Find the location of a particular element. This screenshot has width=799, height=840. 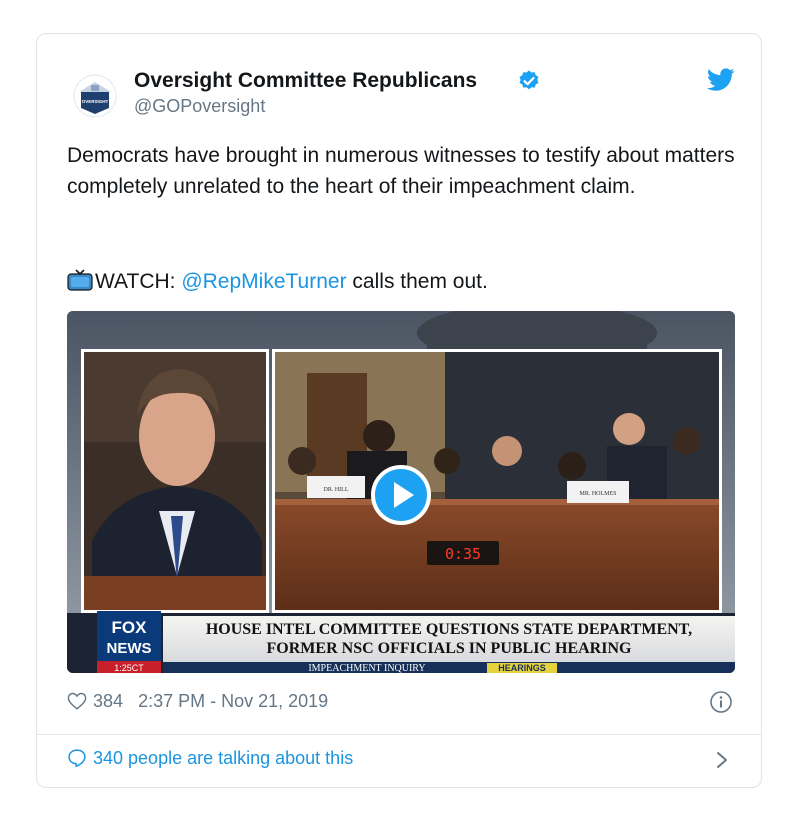

chyron-line-2: FORMER NSC OFFICIALS IN PUBLIC HEARING is located at coordinates (449, 648).